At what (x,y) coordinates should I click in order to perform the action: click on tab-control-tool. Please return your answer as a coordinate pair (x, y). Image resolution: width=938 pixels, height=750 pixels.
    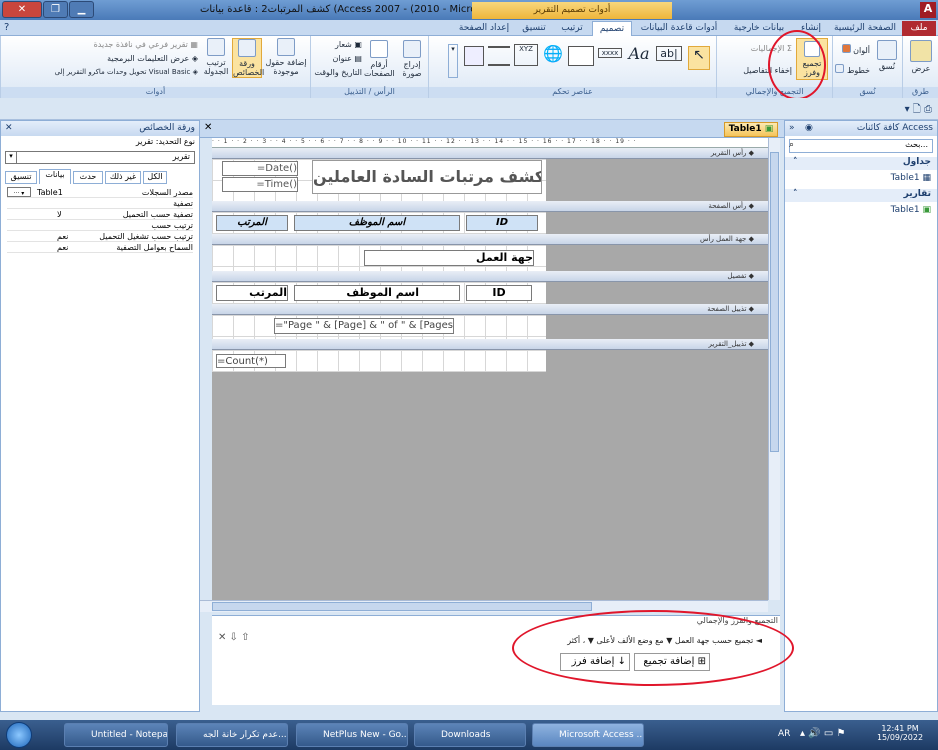
    Looking at the image, I should click on (581, 56).